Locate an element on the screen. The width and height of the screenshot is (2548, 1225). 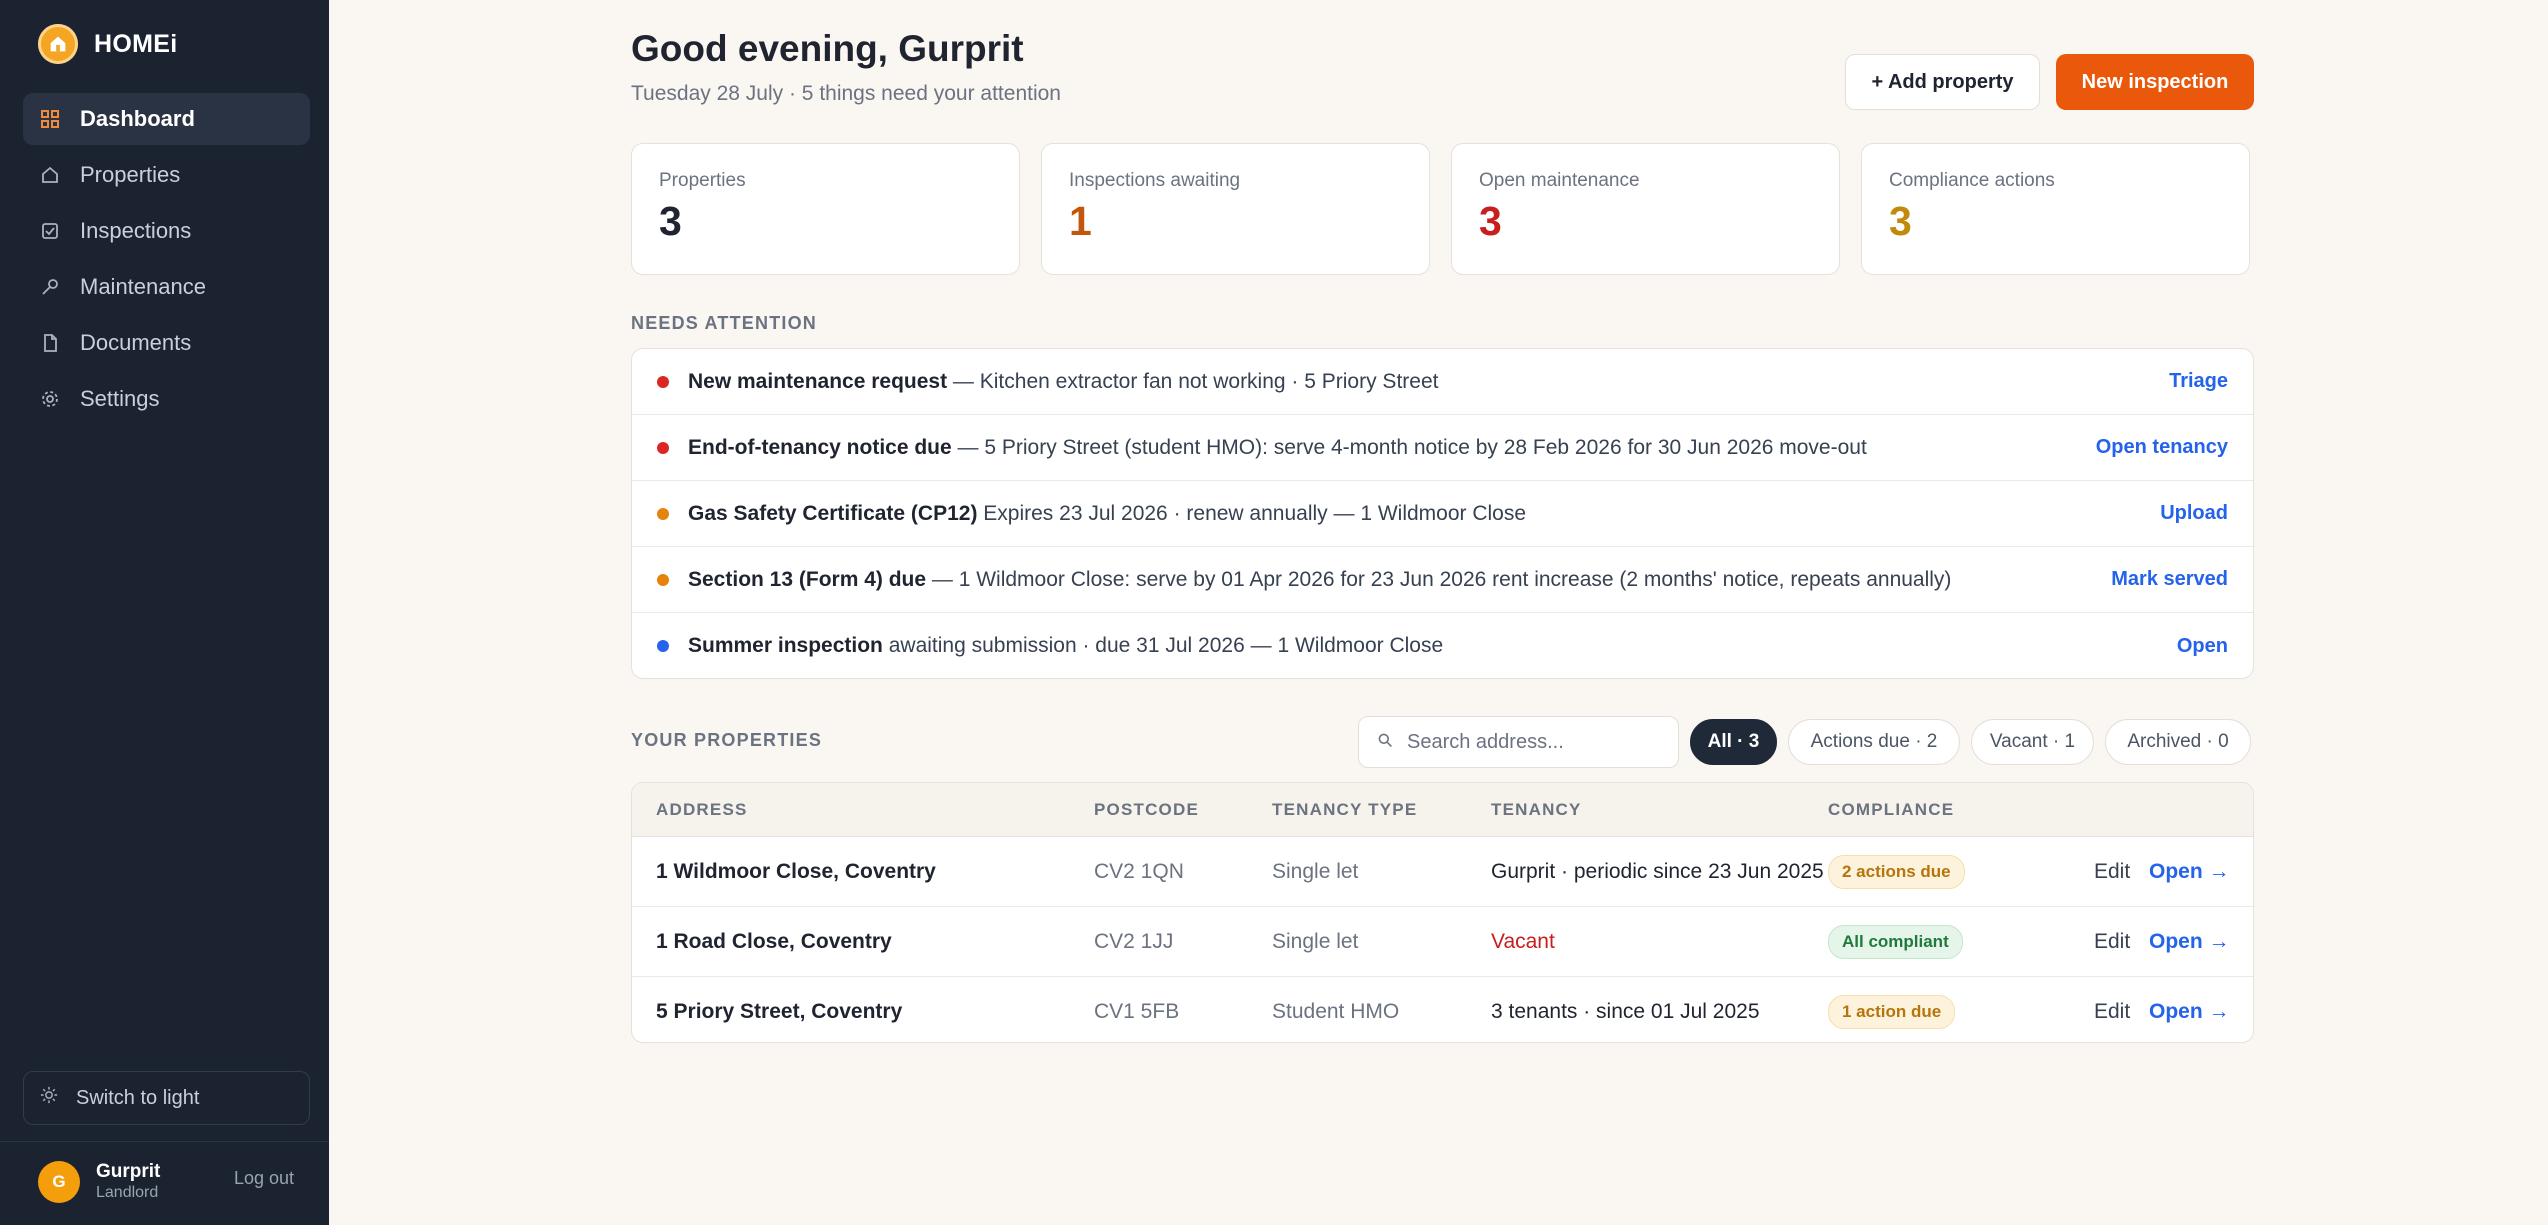
column-header-postcode: POSTCODE is located at coordinates (1147, 809).